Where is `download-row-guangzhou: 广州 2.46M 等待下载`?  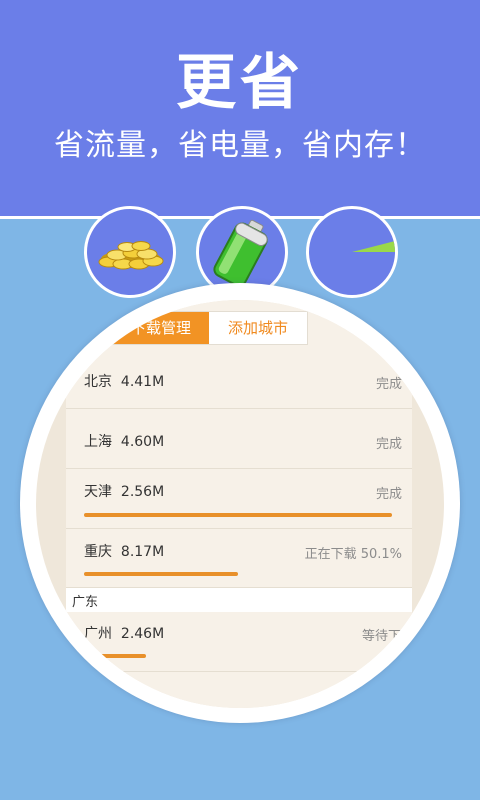 download-row-guangzhou: 广州 2.46M 等待下载 is located at coordinates (240, 642).